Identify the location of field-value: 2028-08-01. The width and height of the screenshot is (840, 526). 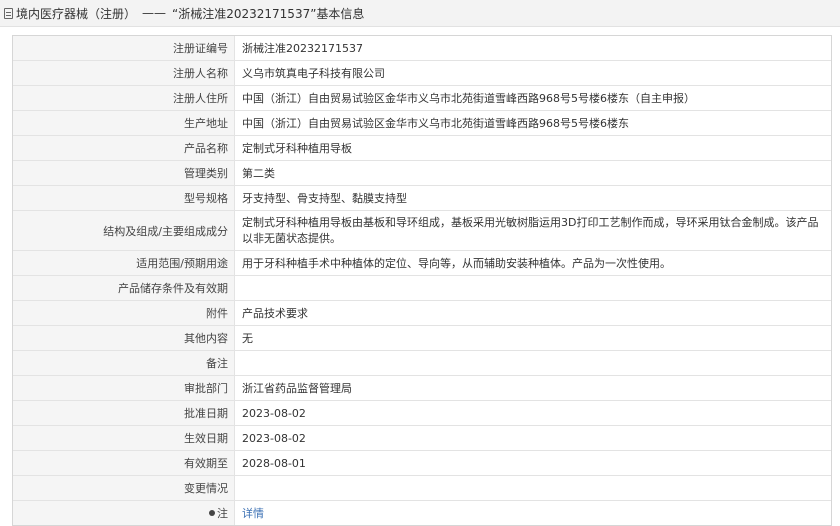
(274, 463).